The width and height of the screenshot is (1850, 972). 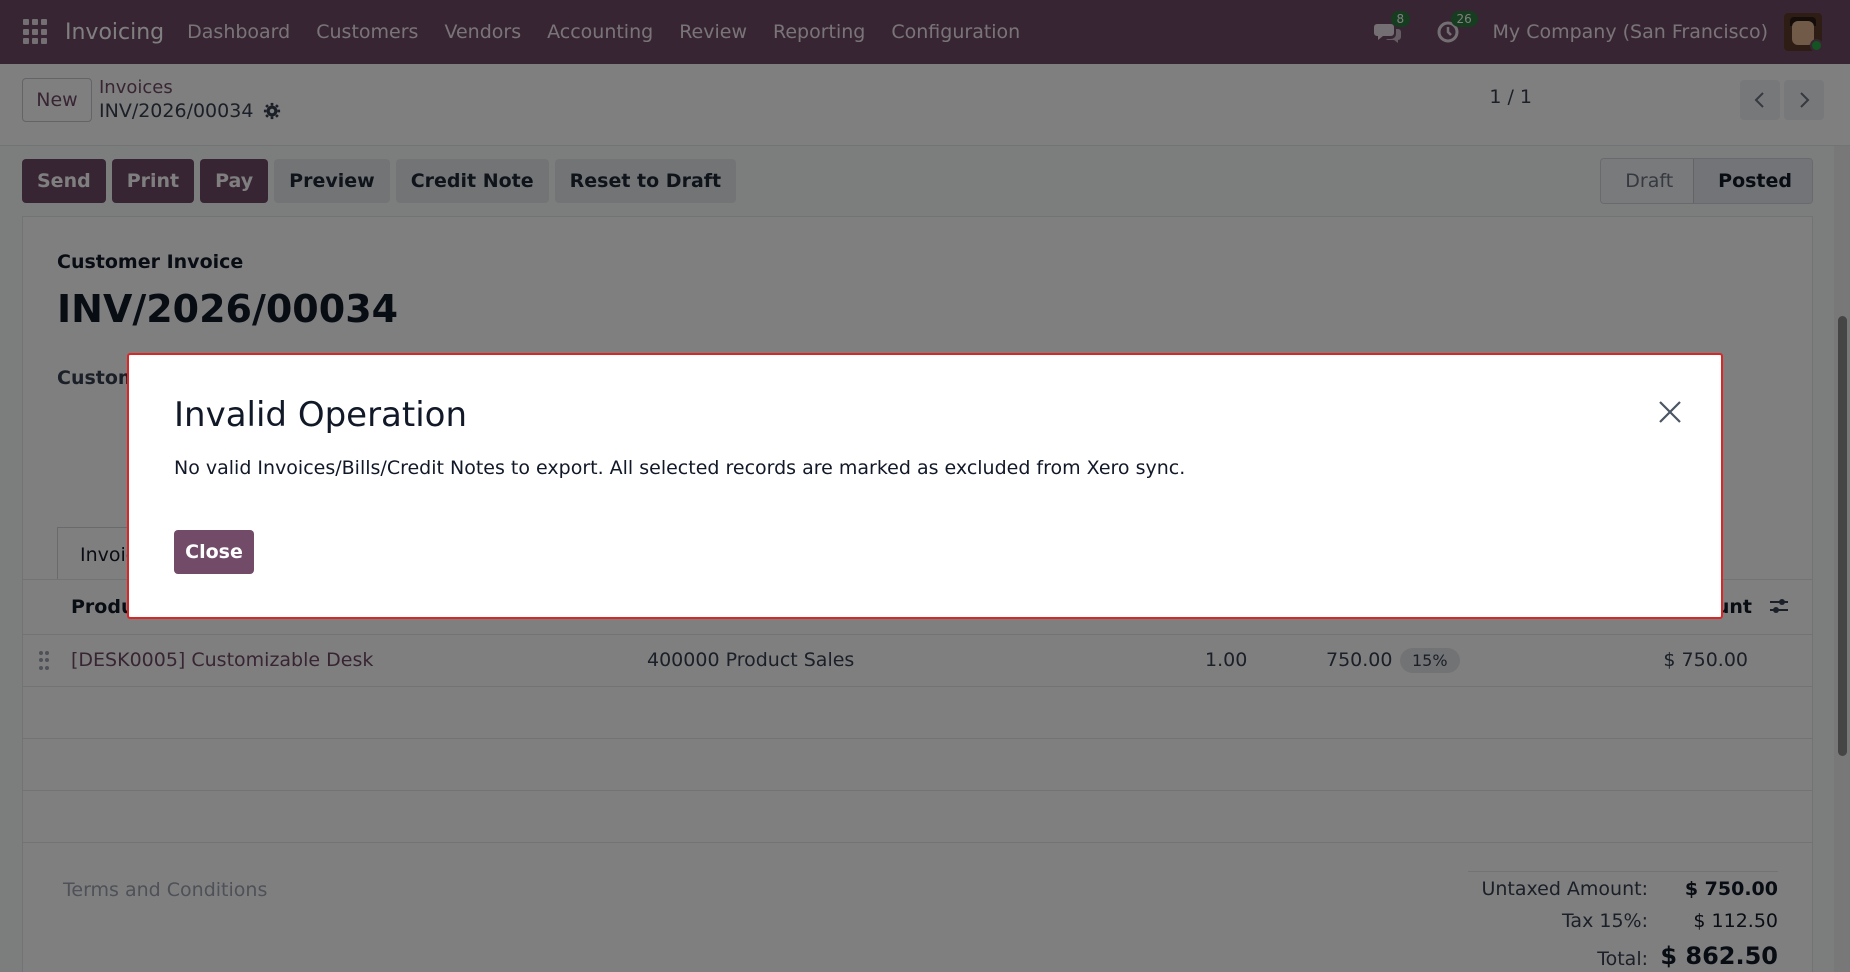 I want to click on dialog-title: Invalid Operation, so click(x=321, y=415).